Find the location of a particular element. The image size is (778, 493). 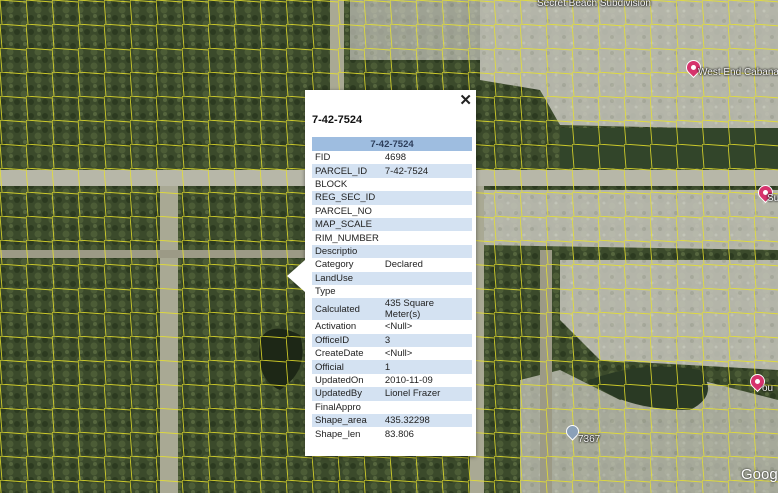

attribute-value: 435 Square Meter(s) is located at coordinates (426, 309).